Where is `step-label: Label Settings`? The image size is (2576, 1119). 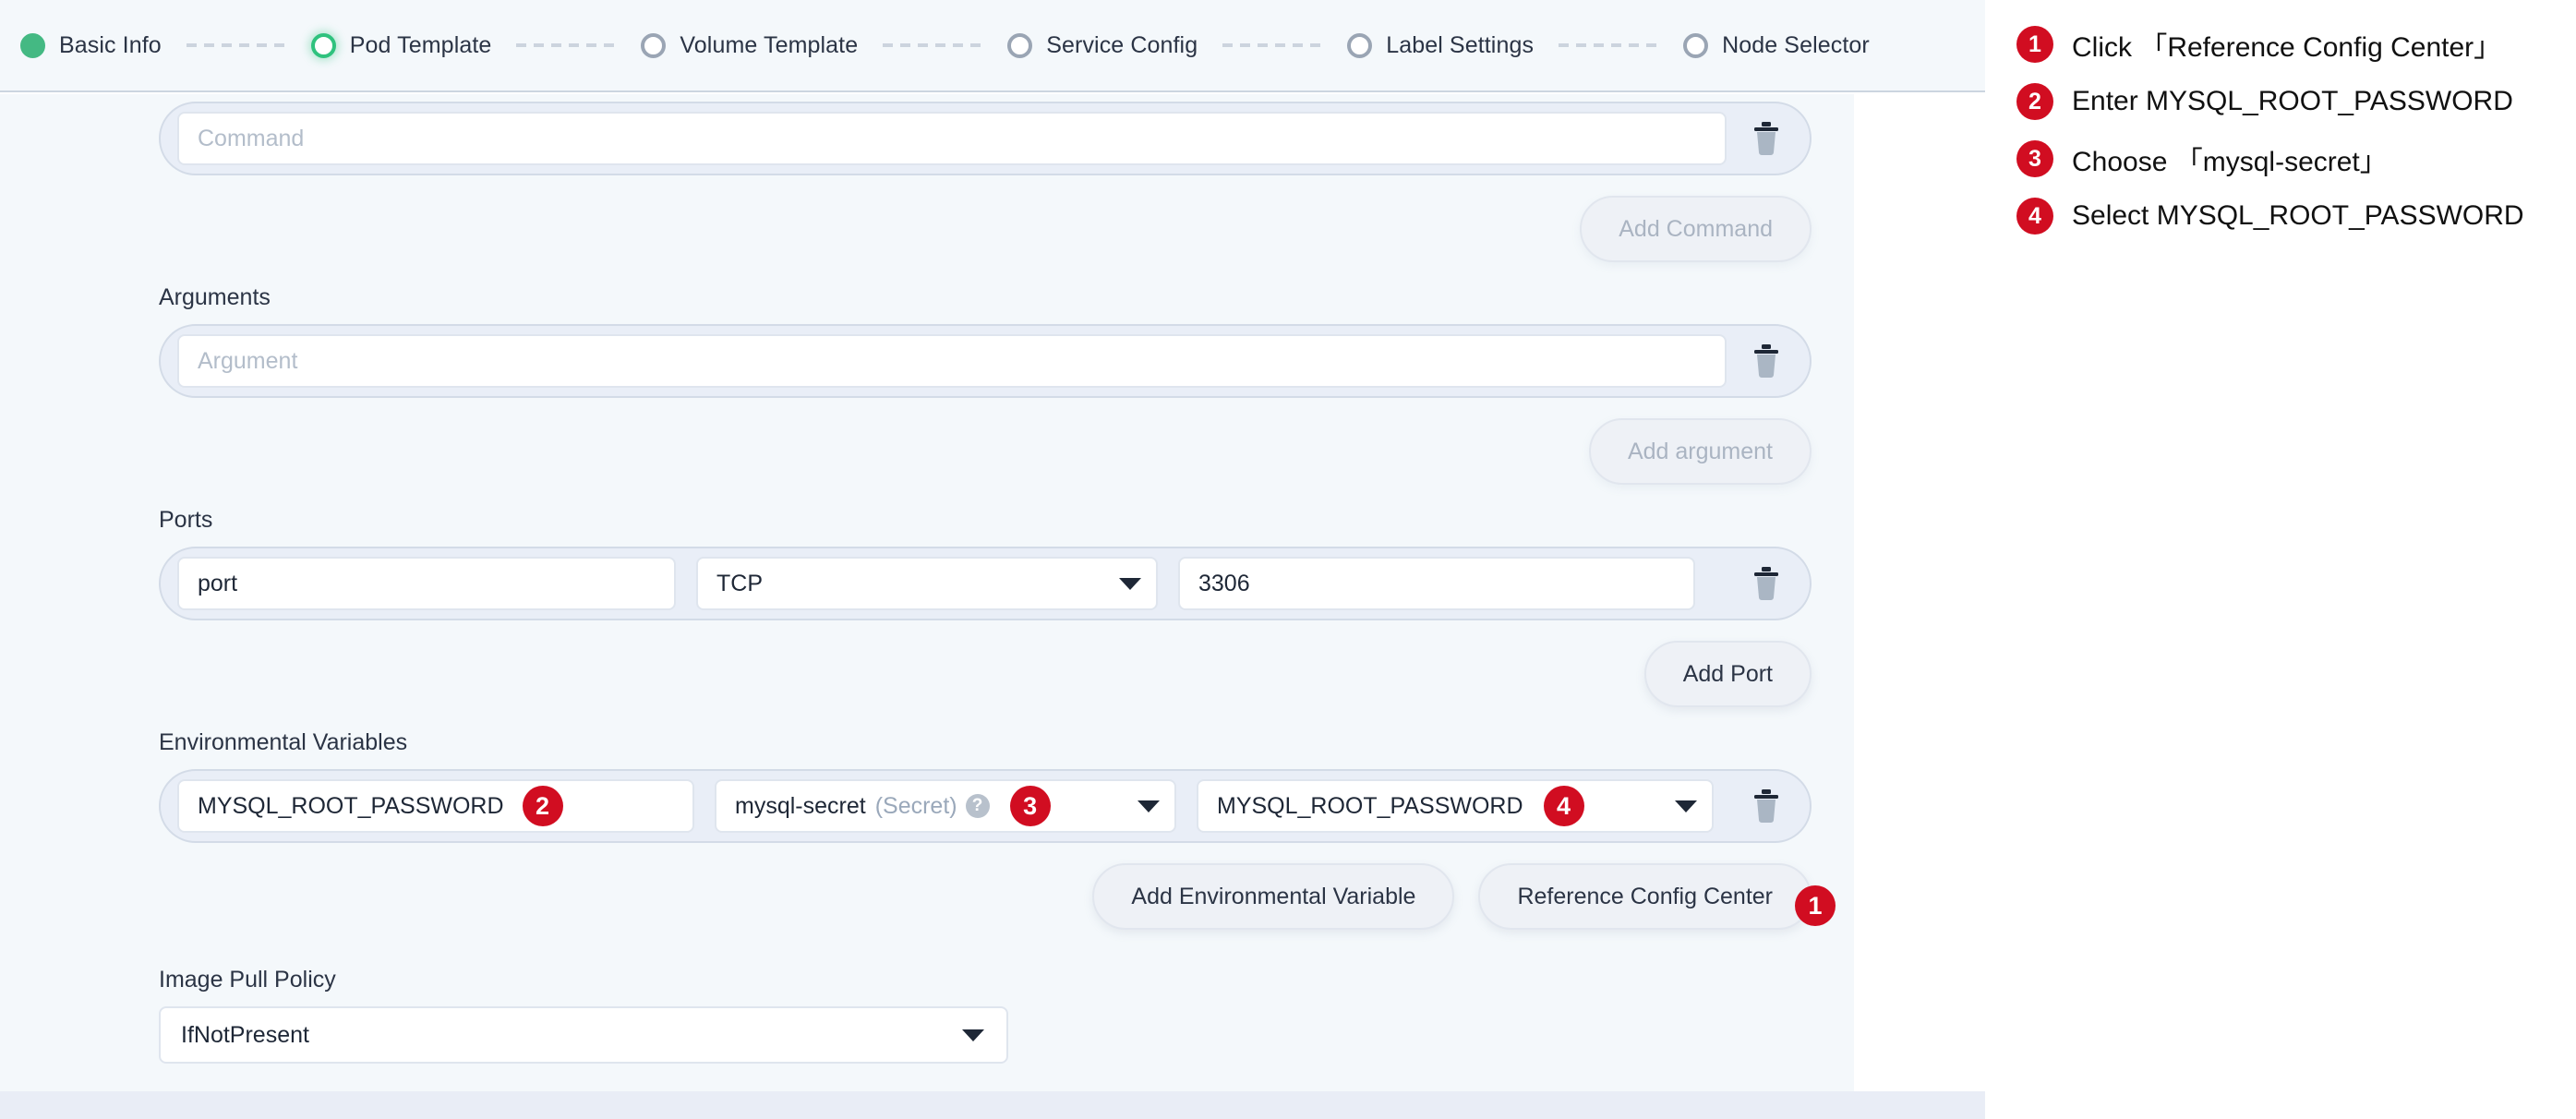
step-label: Label Settings is located at coordinates (1460, 45).